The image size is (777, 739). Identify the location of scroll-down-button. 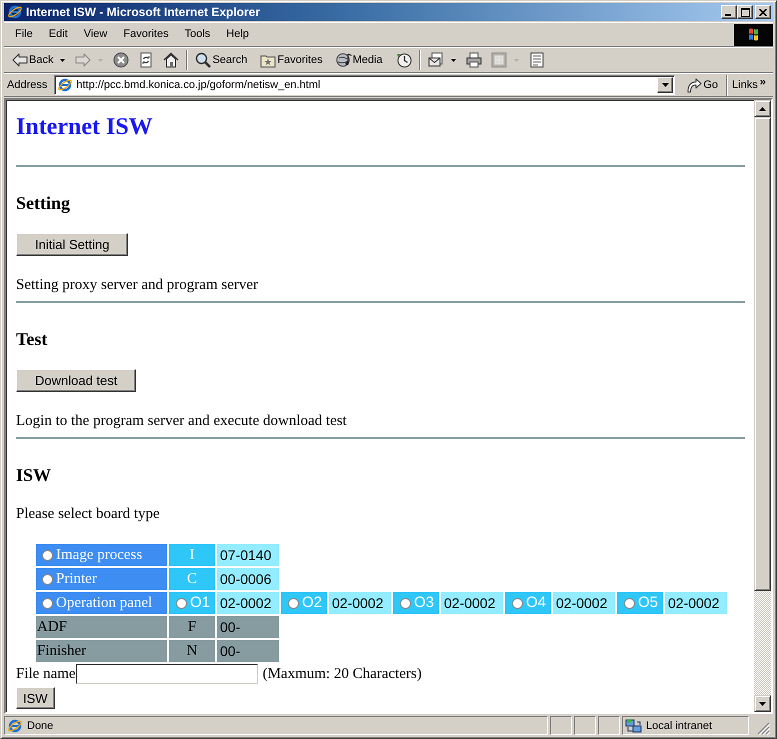
(762, 703).